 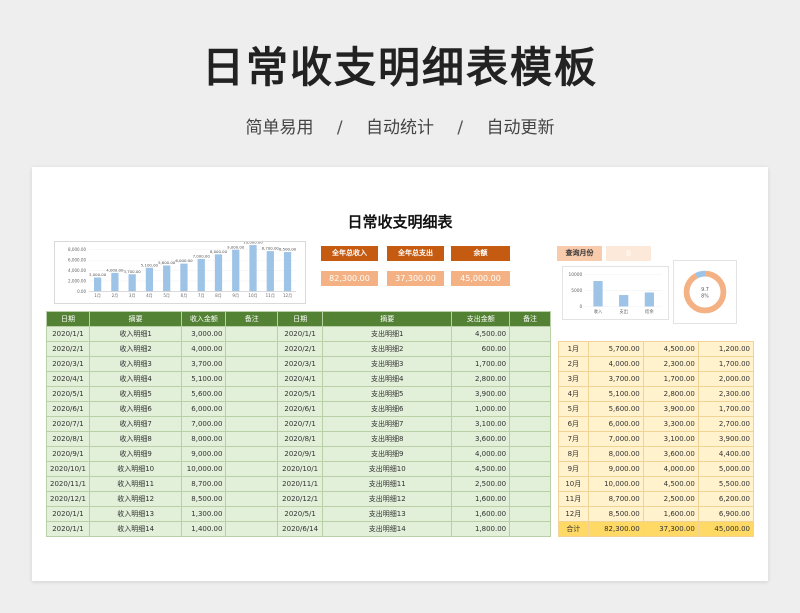 What do you see at coordinates (68, 394) in the screenshot?
I see `table-cell: 2020/5/1` at bounding box center [68, 394].